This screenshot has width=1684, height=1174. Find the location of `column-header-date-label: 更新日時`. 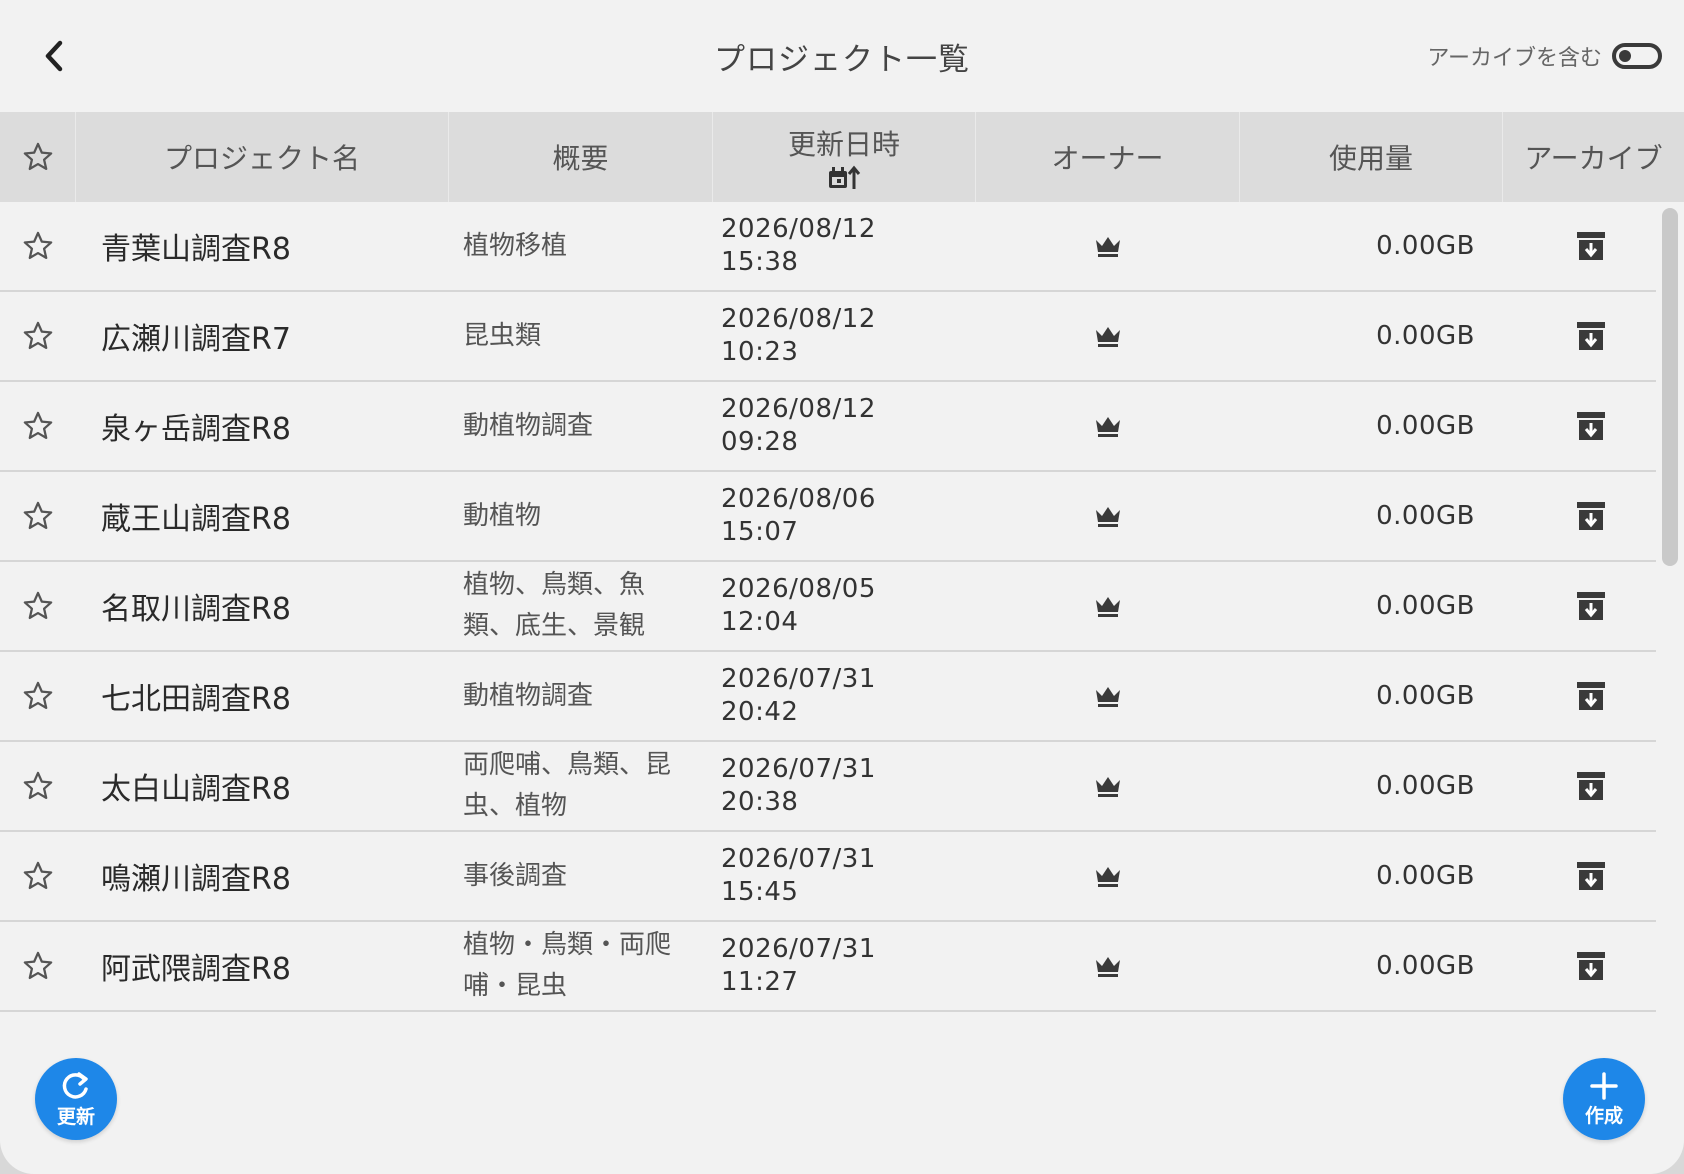

column-header-date-label: 更新日時 is located at coordinates (843, 144).